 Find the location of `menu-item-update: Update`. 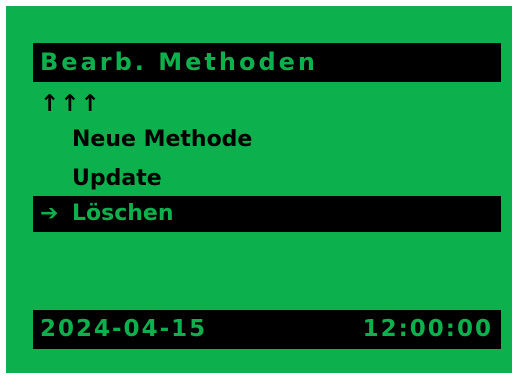

menu-item-update: Update is located at coordinates (267, 179).